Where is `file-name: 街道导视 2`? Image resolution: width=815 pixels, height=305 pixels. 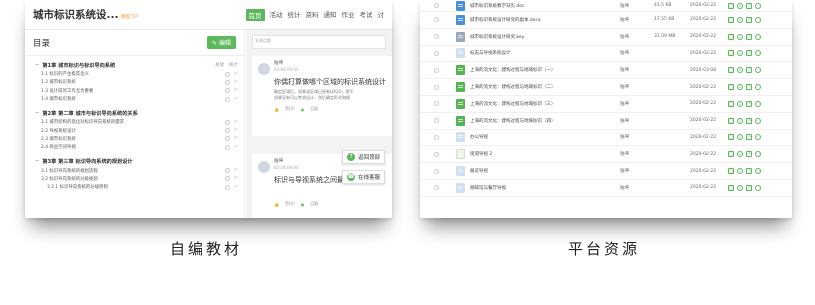 file-name: 街道导视 2 is located at coordinates (545, 154).